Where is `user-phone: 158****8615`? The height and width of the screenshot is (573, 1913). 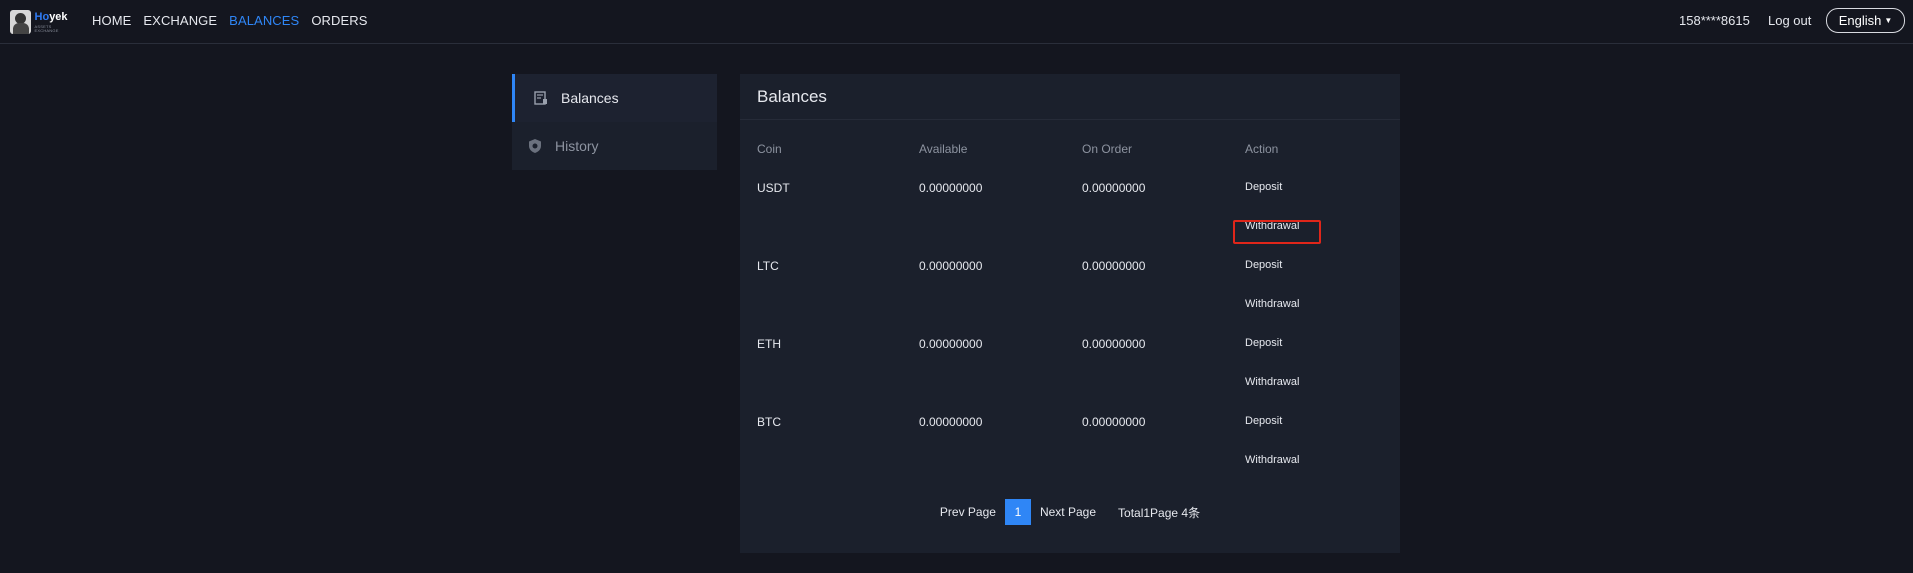
user-phone: 158****8615 is located at coordinates (1714, 20).